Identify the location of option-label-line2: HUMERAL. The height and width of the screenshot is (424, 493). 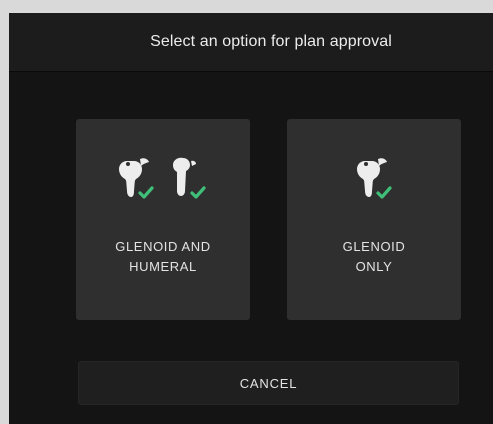
(163, 266).